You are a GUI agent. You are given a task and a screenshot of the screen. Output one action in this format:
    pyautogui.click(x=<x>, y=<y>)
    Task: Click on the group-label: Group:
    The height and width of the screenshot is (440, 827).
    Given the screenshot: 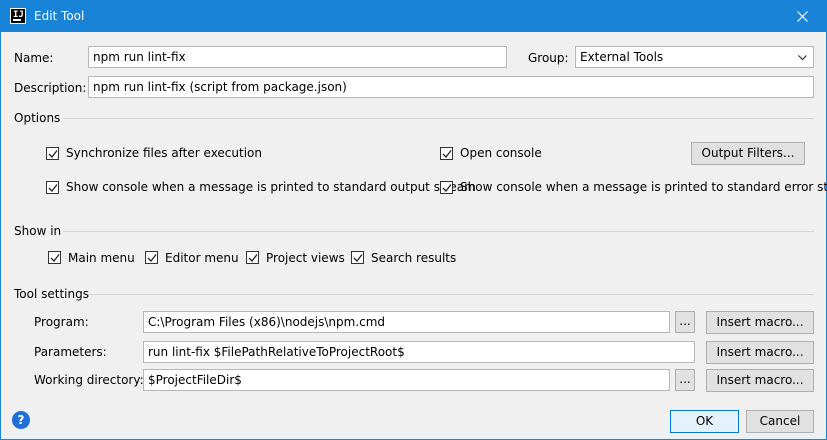 What is the action you would take?
    pyautogui.click(x=548, y=58)
    